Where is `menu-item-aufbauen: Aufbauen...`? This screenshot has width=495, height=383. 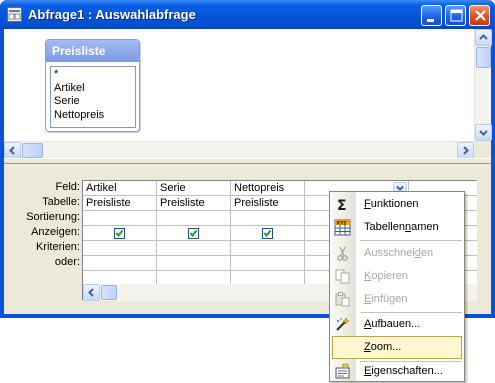
menu-item-aufbauen: Aufbauen... is located at coordinates (397, 324).